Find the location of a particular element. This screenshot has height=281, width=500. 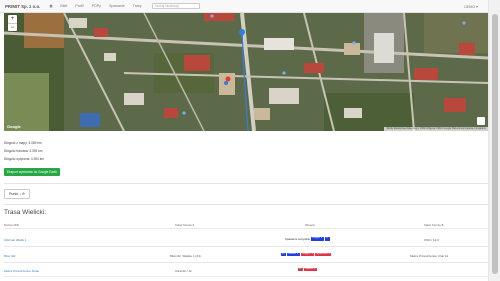

user-menu-label: DEMO ▾ is located at coordinates (471, 7).